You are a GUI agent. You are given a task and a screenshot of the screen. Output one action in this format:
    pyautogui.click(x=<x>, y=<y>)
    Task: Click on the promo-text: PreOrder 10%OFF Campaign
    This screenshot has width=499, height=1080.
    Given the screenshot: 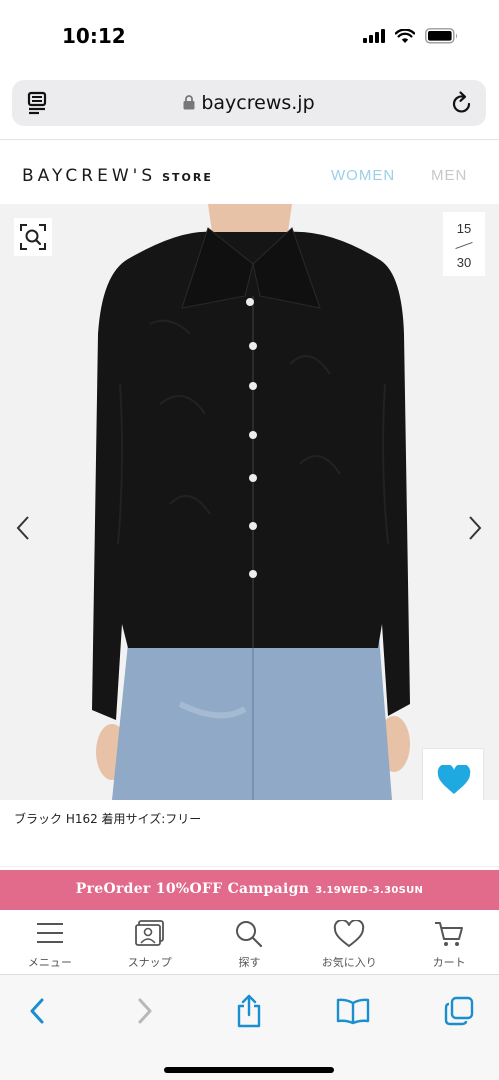 What is the action you would take?
    pyautogui.click(x=192, y=889)
    